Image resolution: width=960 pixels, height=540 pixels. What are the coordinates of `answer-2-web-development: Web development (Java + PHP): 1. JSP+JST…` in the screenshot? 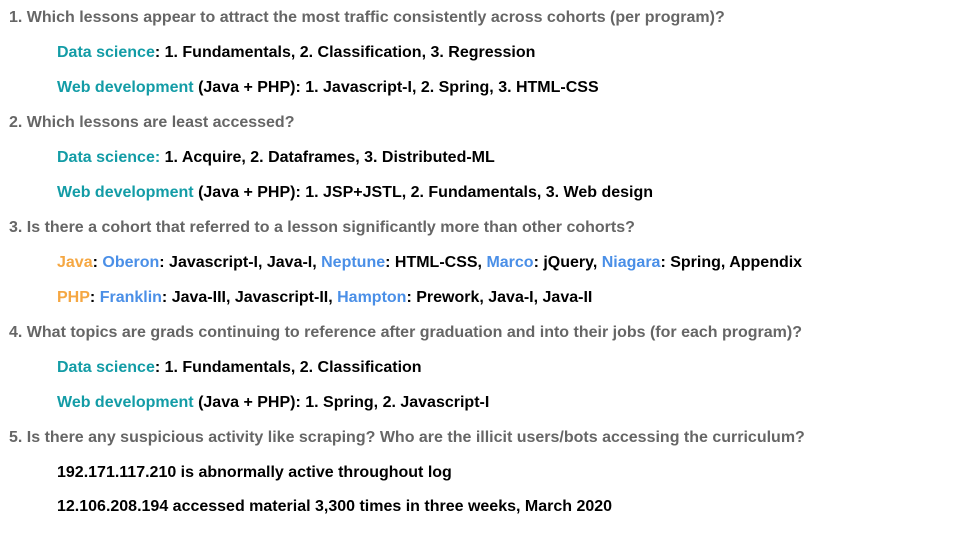 It's located at (355, 193).